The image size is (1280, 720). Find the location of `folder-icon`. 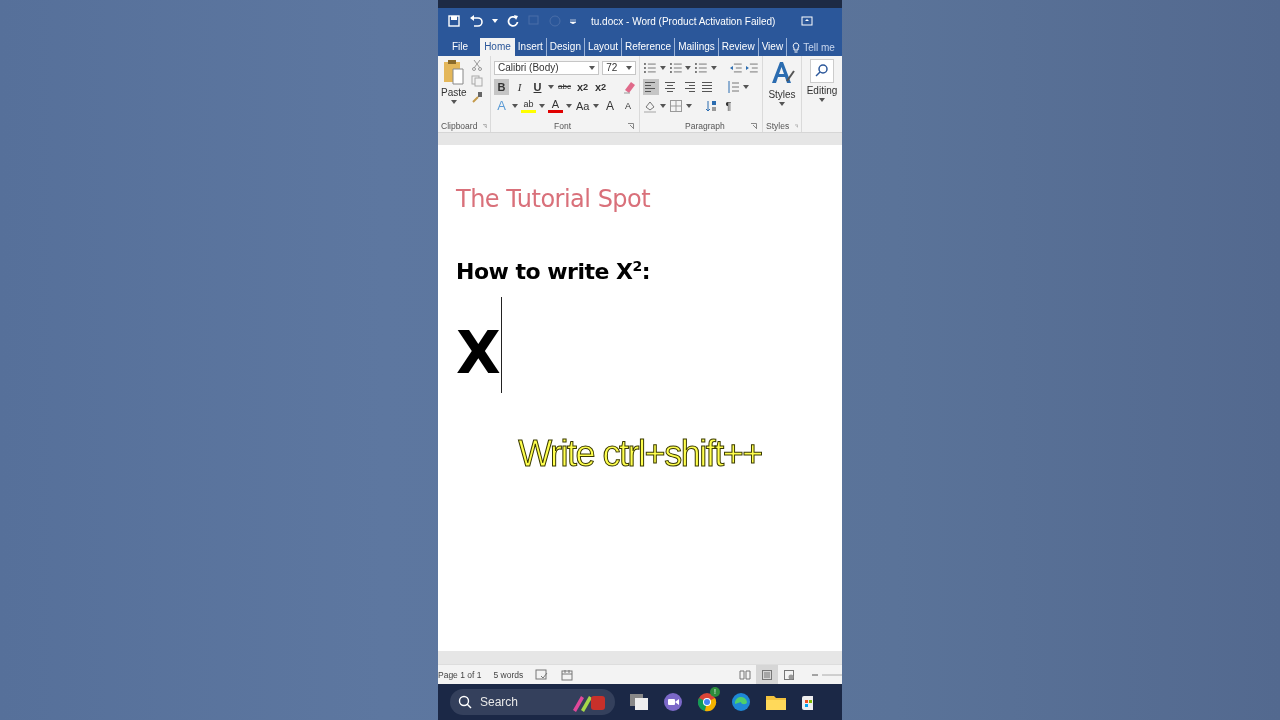

folder-icon is located at coordinates (776, 702).